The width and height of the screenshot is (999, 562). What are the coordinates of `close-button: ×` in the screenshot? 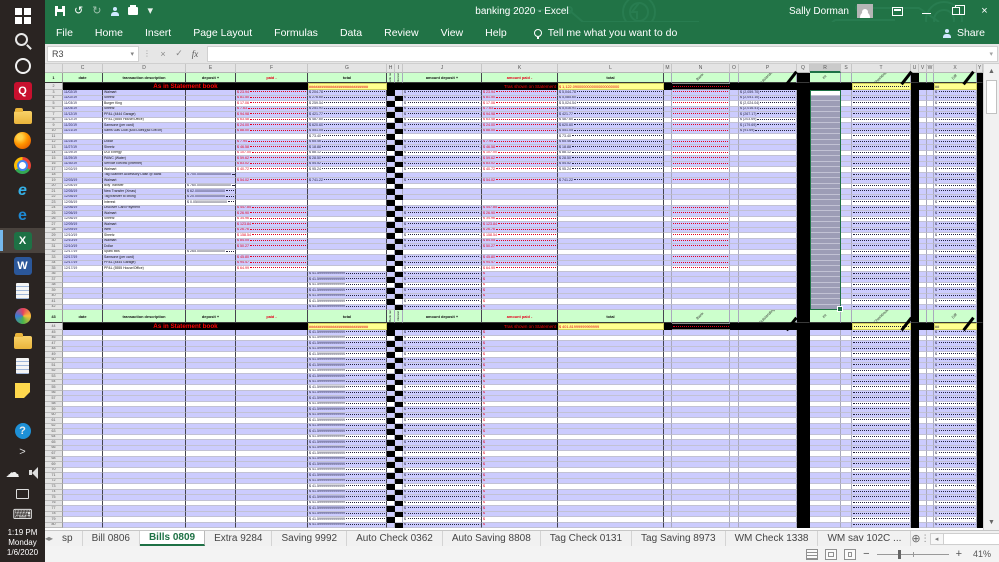 It's located at (984, 11).